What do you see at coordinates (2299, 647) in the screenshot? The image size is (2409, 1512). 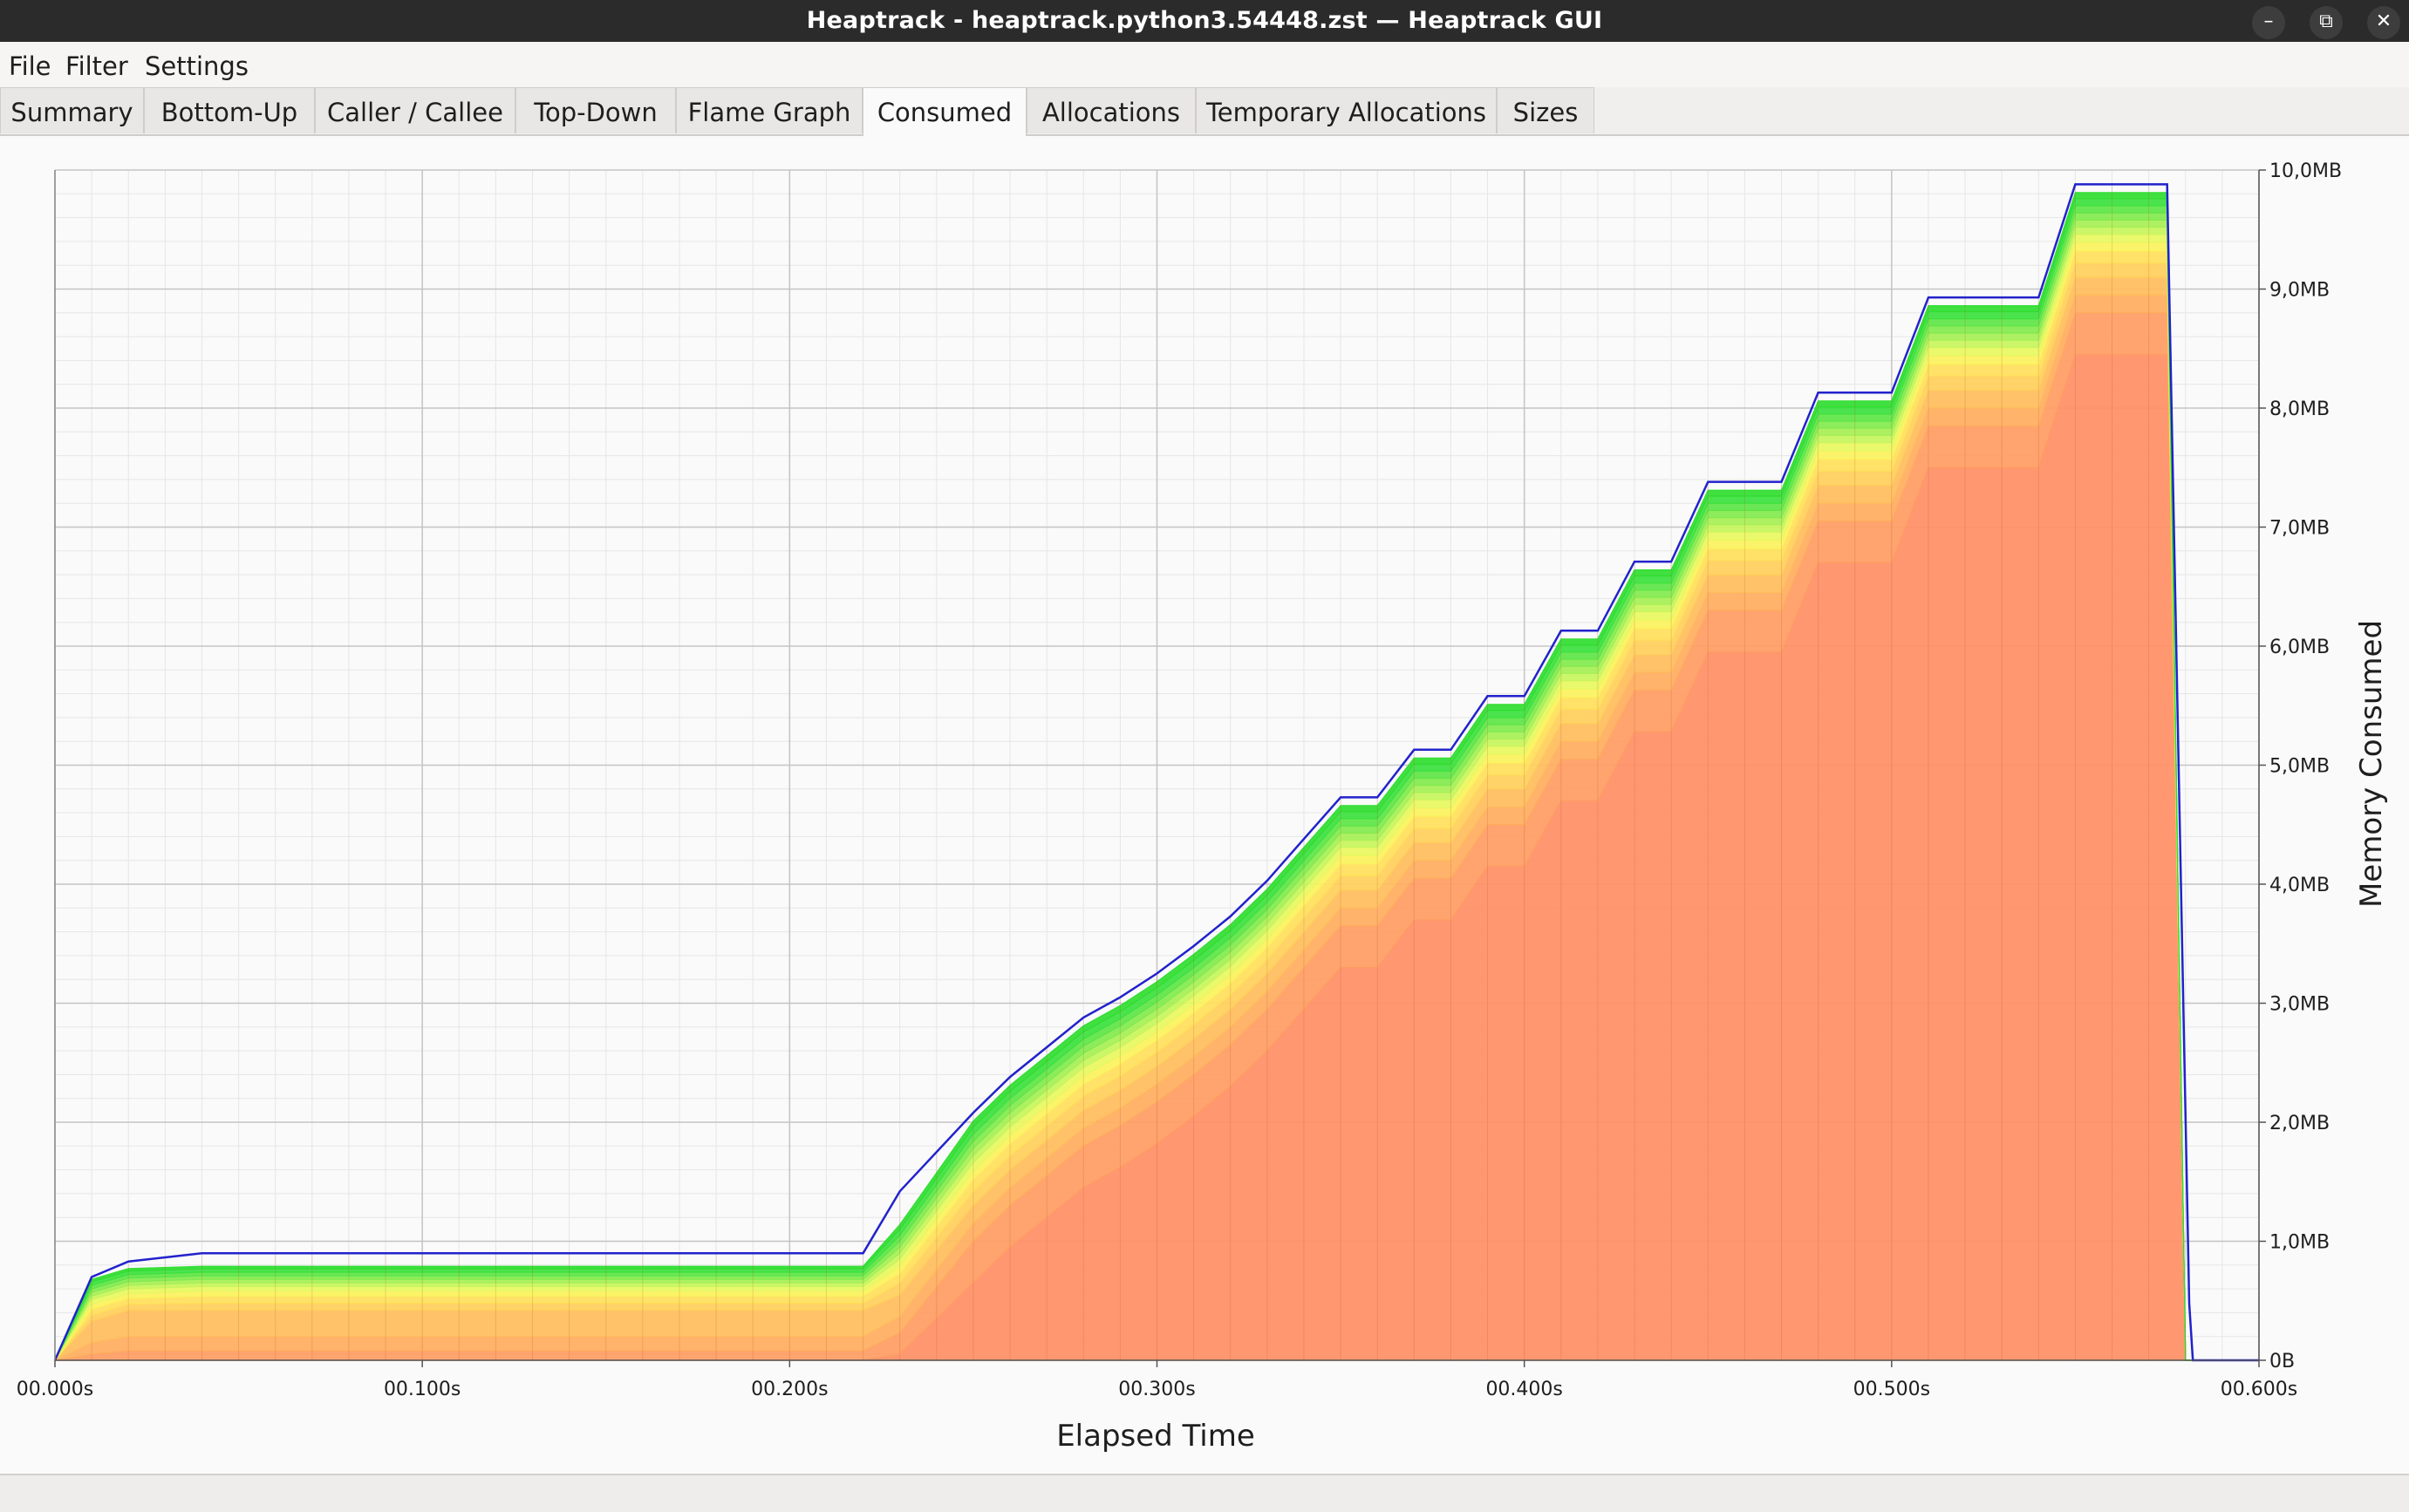 I see `y-tick-label: 6,0MB` at bounding box center [2299, 647].